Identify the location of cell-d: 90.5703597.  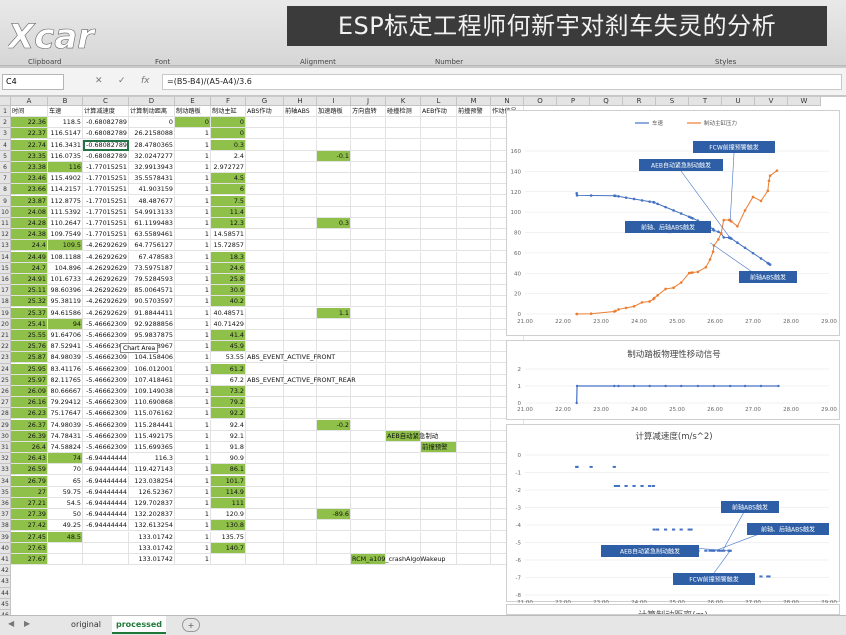
(152, 302).